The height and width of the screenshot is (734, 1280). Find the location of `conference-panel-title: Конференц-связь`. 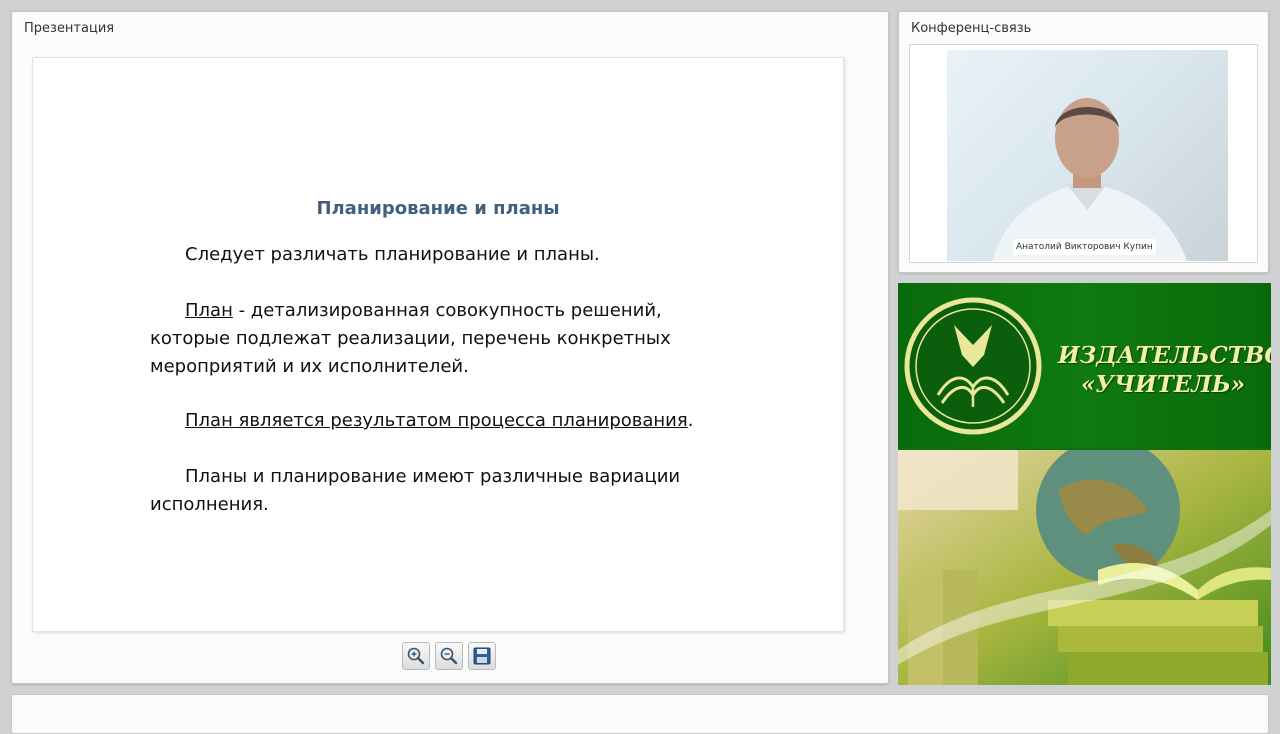

conference-panel-title: Конференц-связь is located at coordinates (971, 28).